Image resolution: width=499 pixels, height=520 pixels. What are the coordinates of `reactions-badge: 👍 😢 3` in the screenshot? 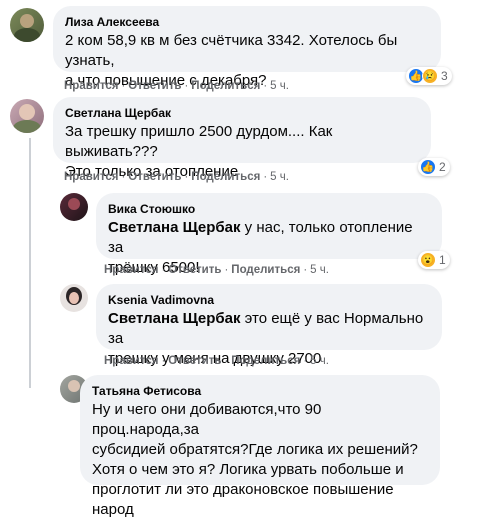 It's located at (429, 76).